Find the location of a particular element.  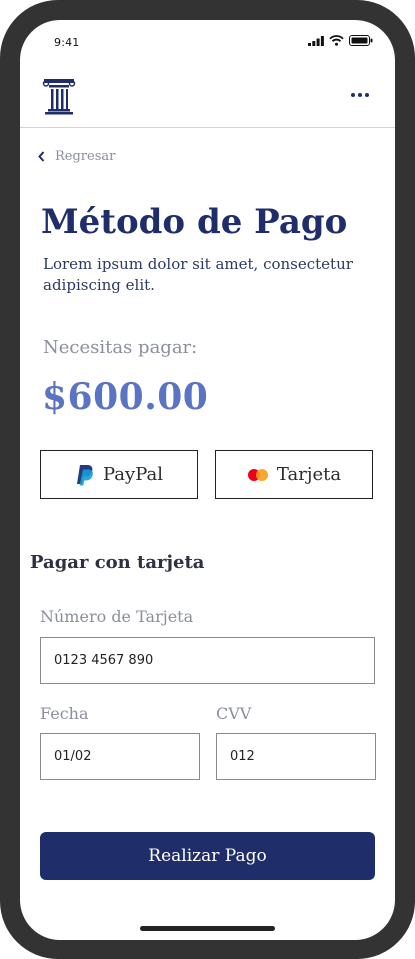

mastercard-icon is located at coordinates (257, 474).